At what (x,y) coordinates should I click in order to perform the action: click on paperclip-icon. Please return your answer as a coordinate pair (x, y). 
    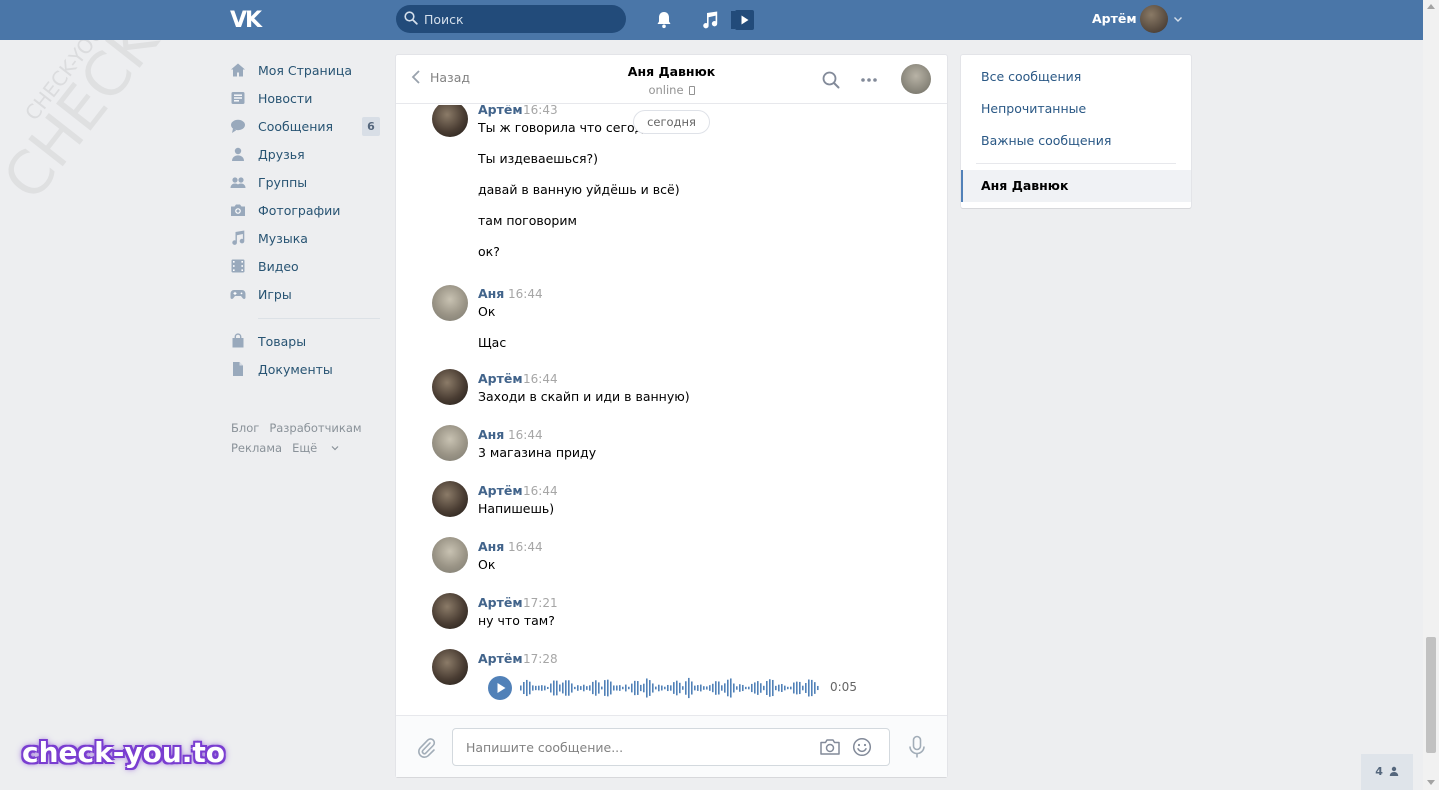
    Looking at the image, I should click on (426, 748).